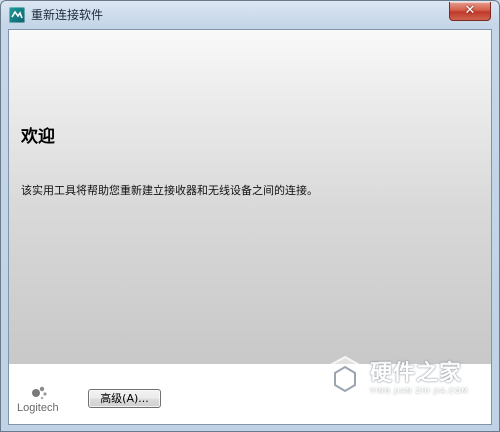 Image resolution: width=500 pixels, height=432 pixels. What do you see at coordinates (250, 14) in the screenshot?
I see `title-bar: 重新连接软件 ✕` at bounding box center [250, 14].